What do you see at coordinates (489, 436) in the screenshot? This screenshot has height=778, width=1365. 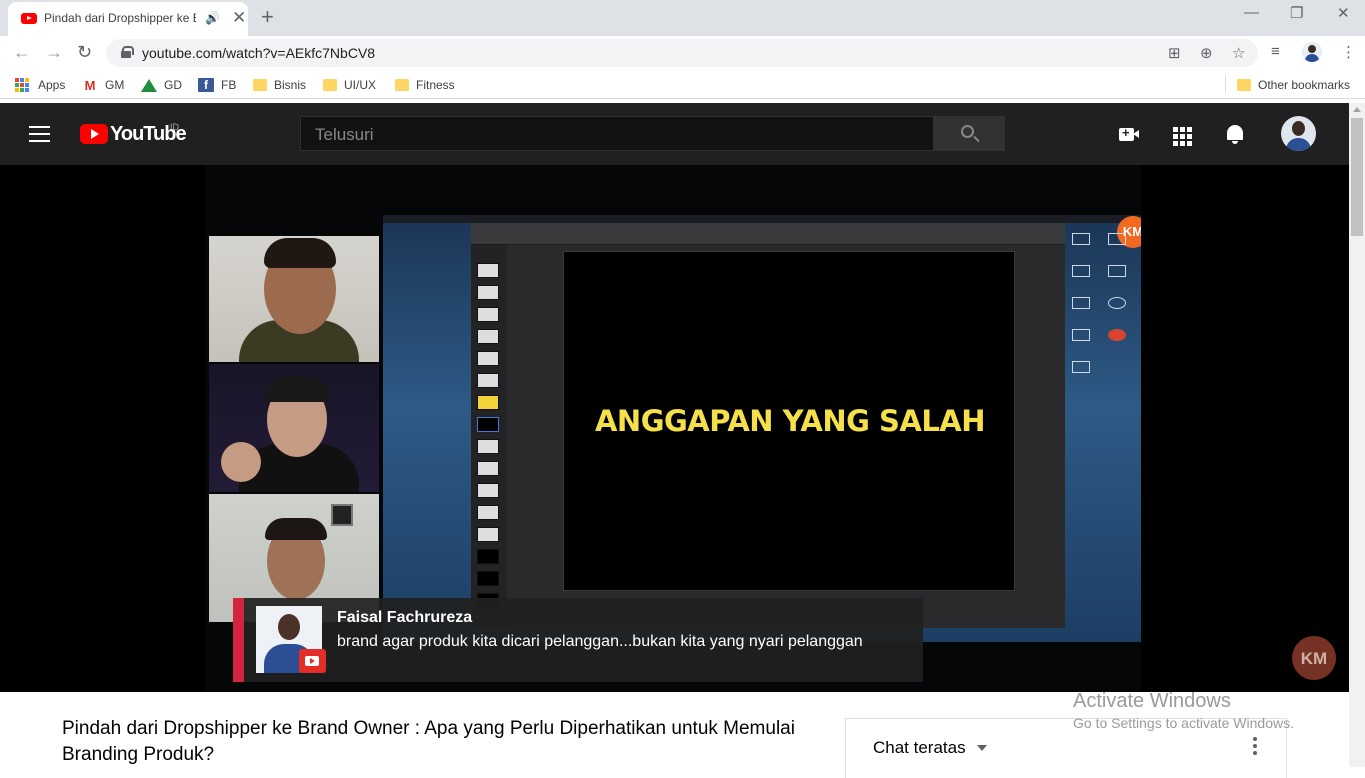 I see `slide-thumbnails` at bounding box center [489, 436].